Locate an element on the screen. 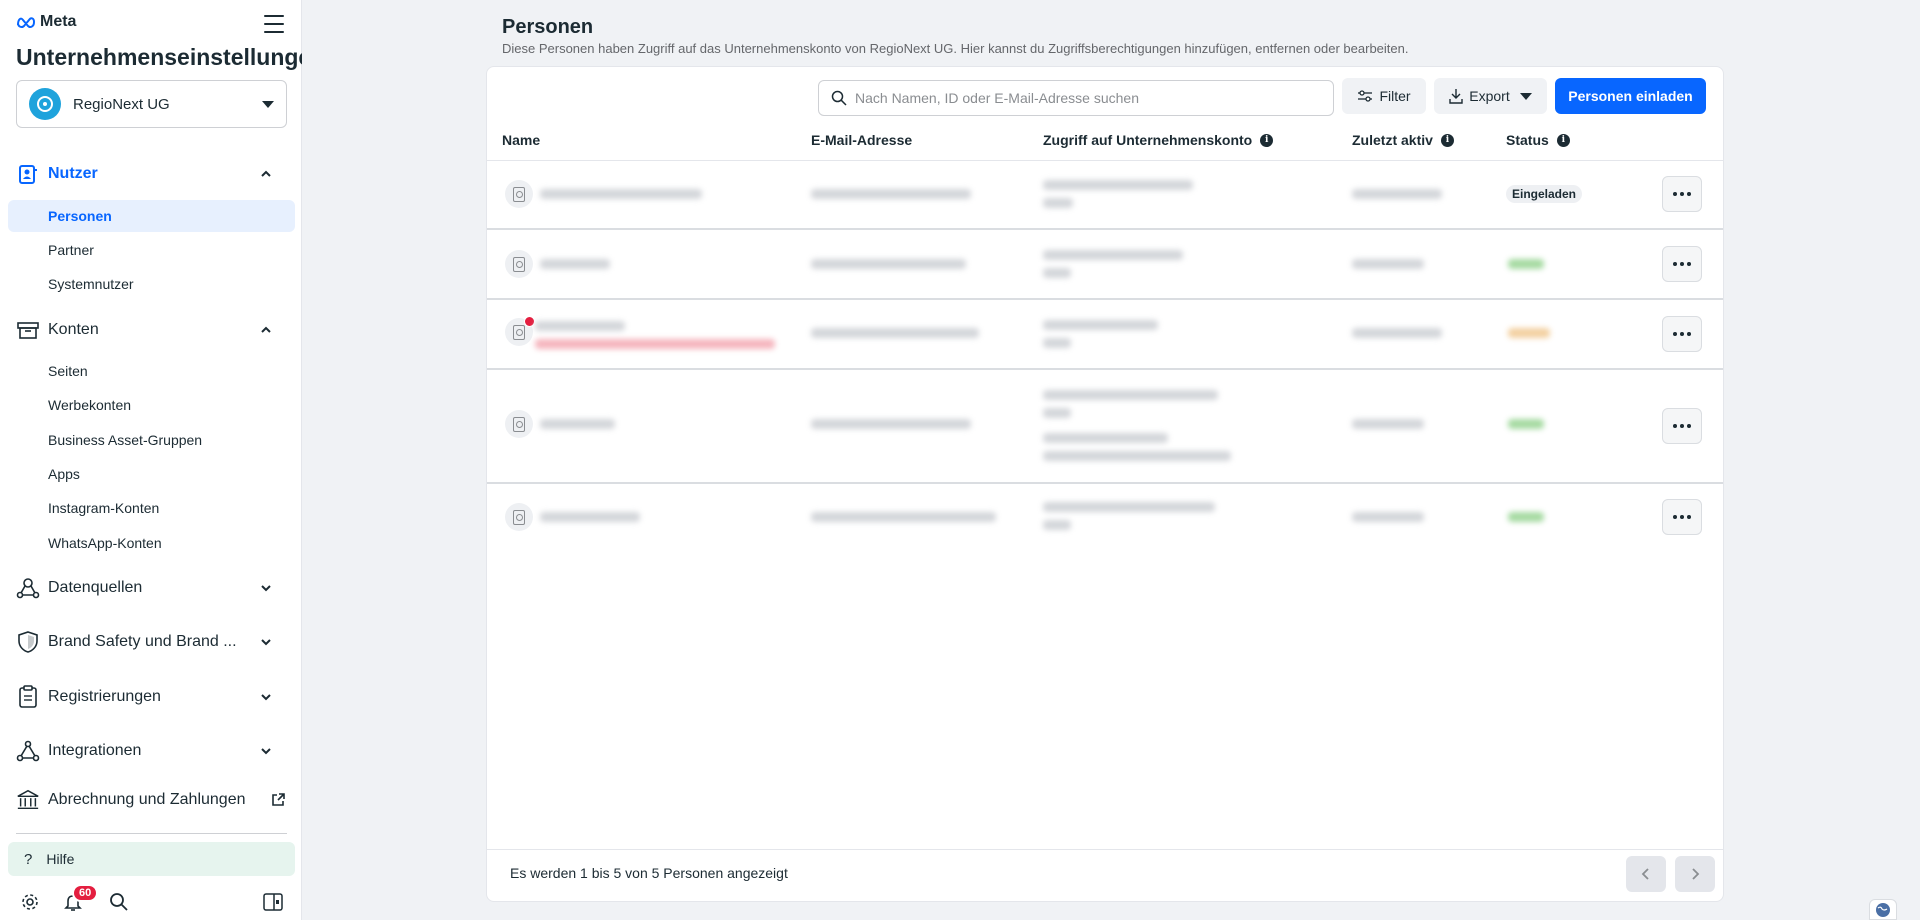  account-avatar is located at coordinates (45, 104).